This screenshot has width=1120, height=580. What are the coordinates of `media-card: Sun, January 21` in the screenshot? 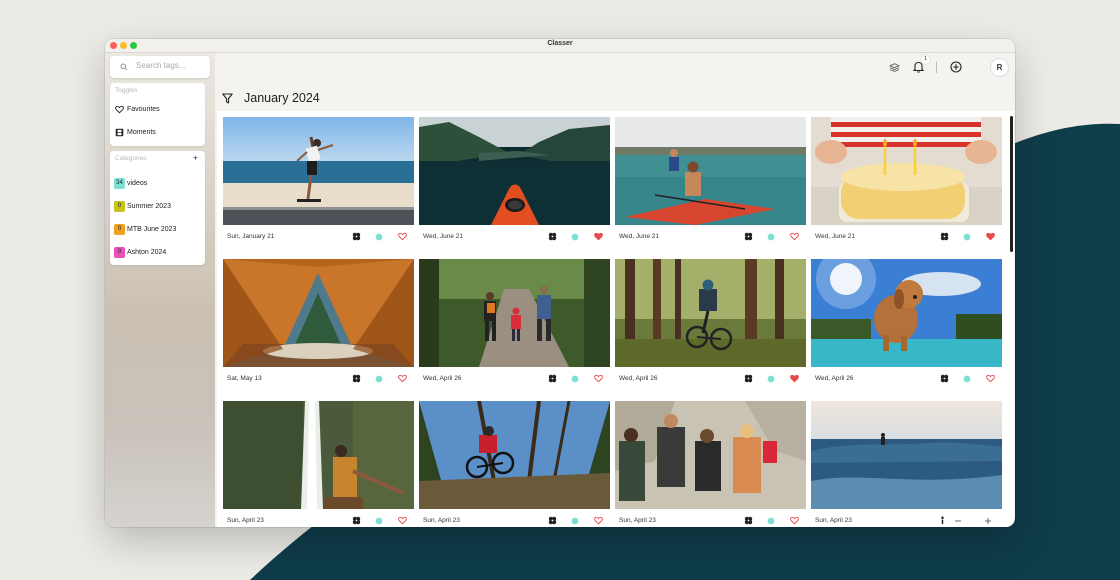 It's located at (318, 182).